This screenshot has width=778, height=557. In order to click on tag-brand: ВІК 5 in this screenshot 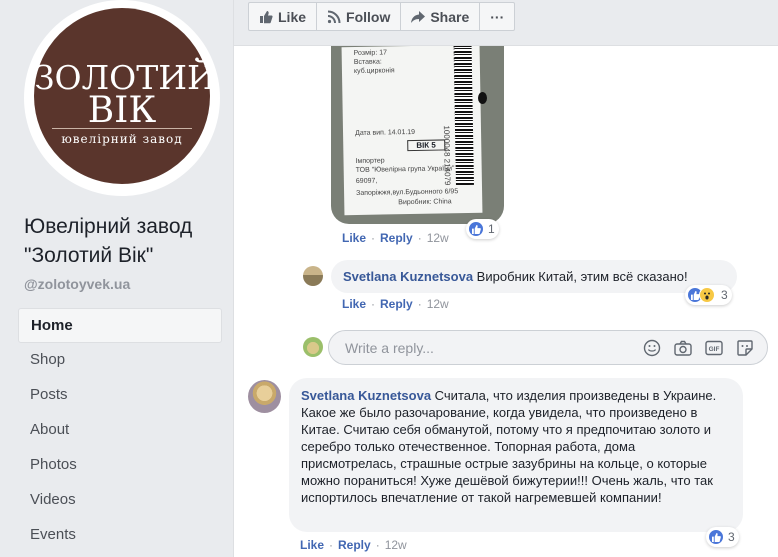, I will do `click(426, 145)`.